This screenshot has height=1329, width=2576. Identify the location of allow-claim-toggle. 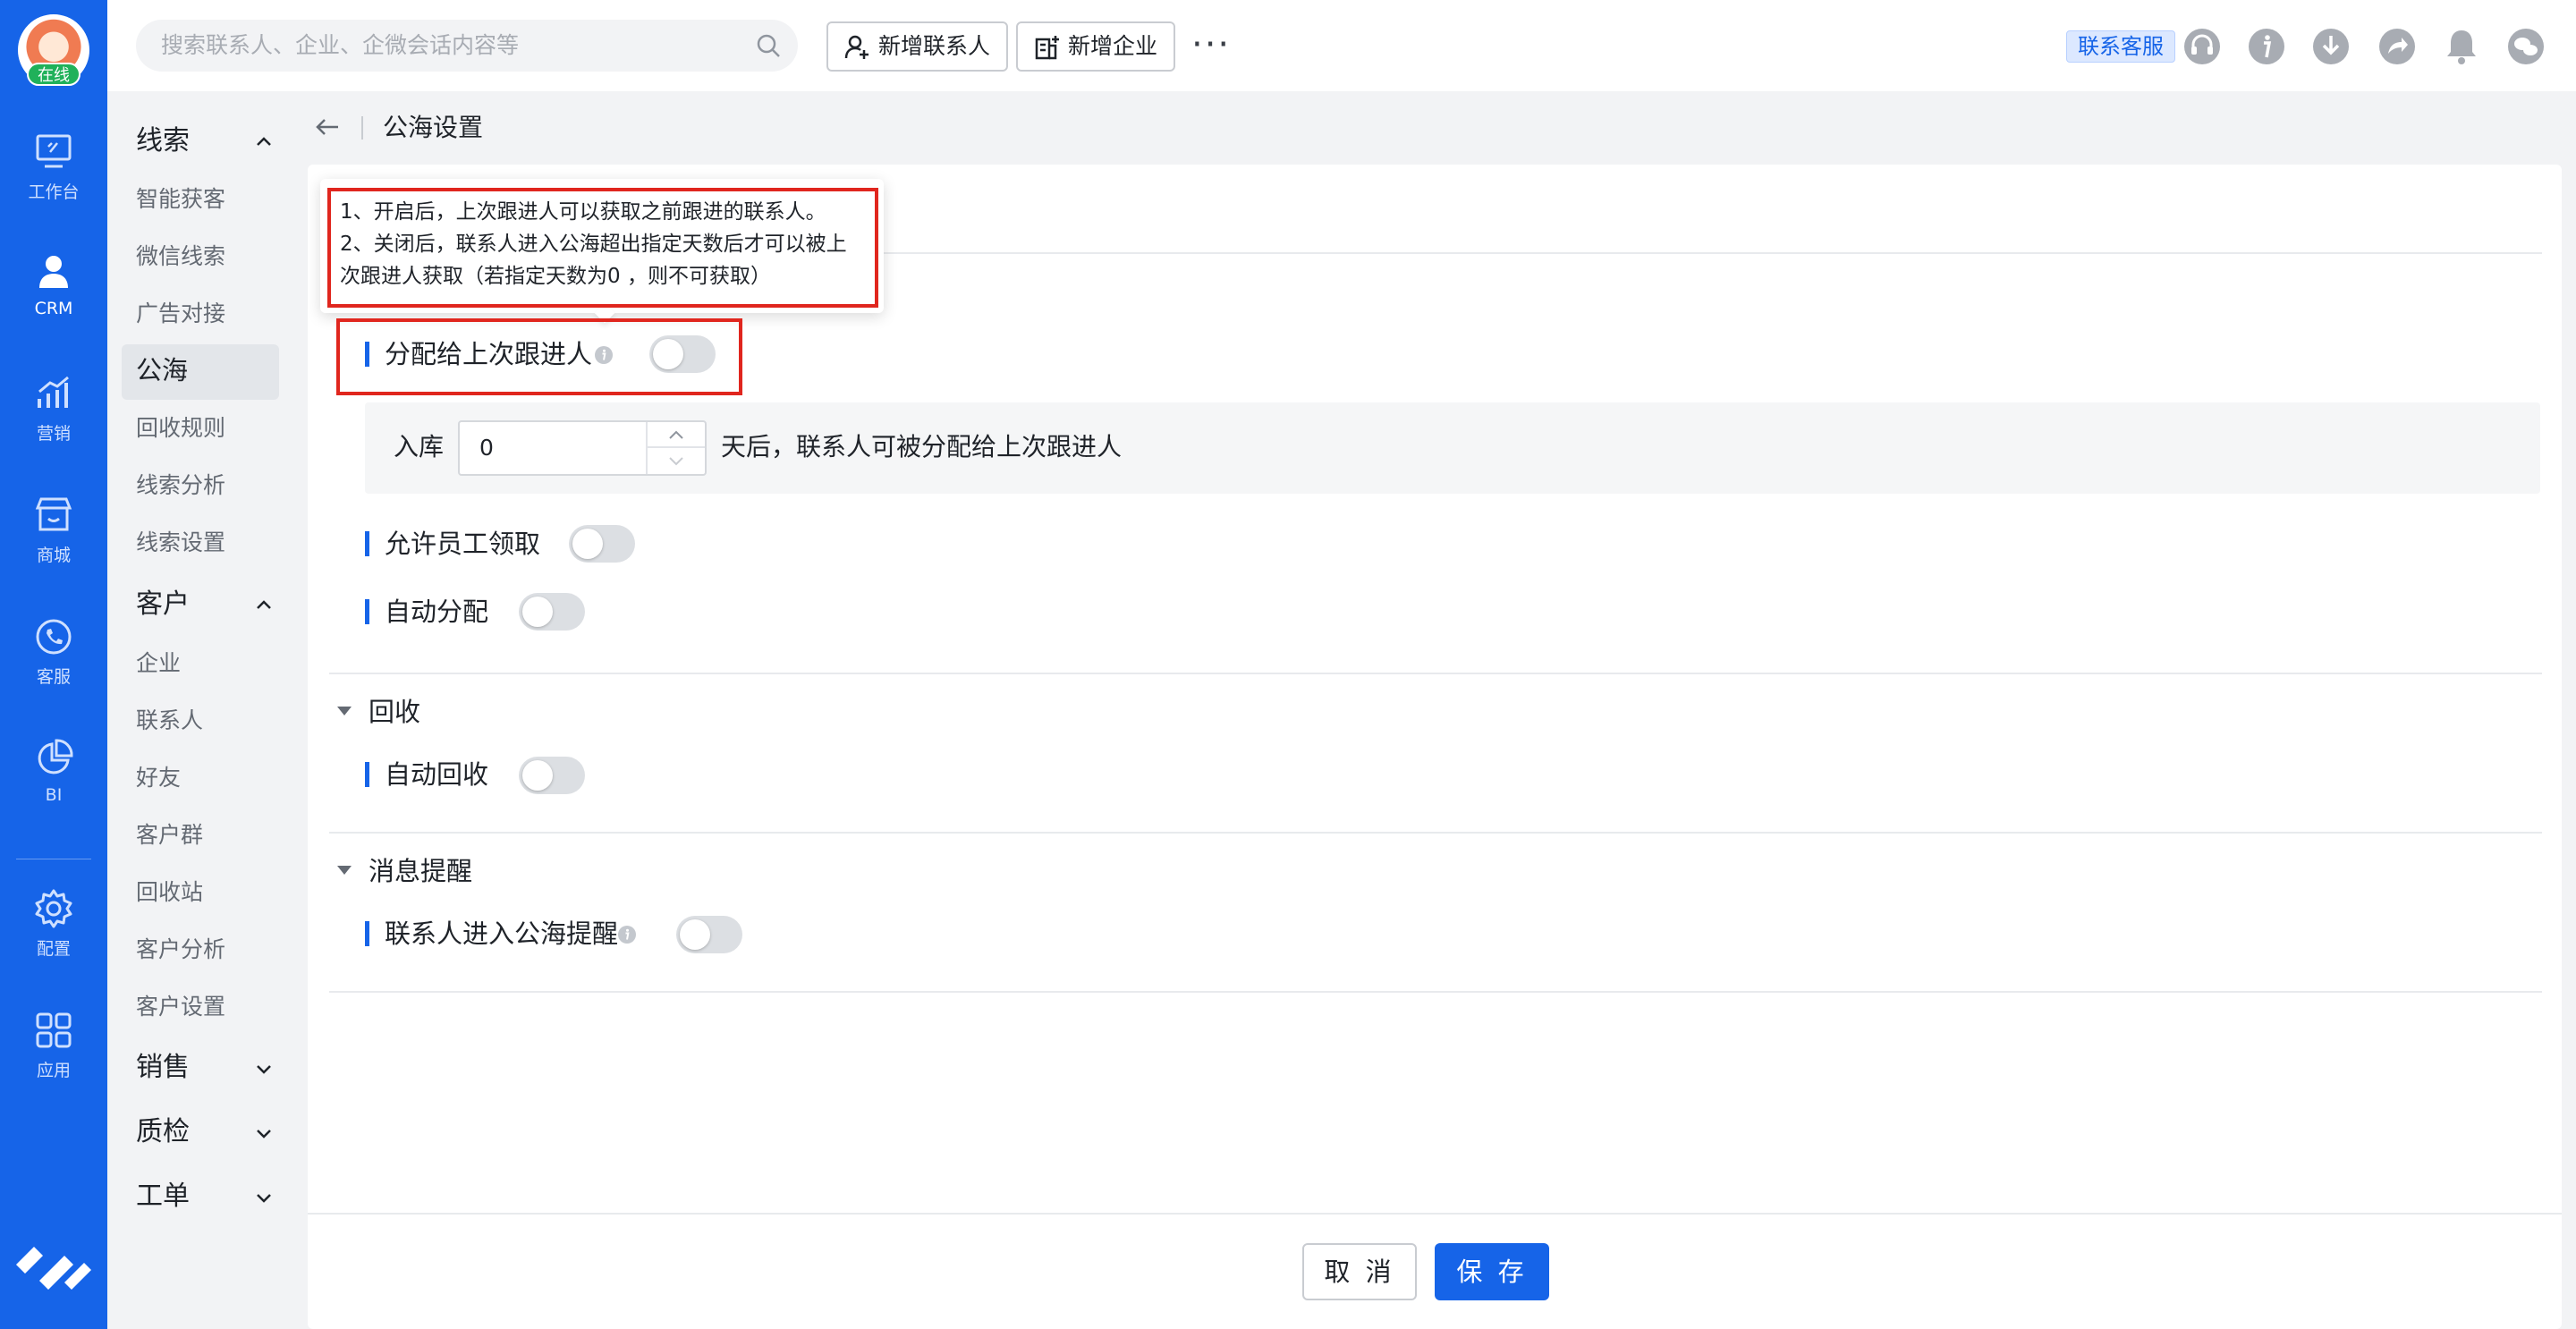
(602, 544).